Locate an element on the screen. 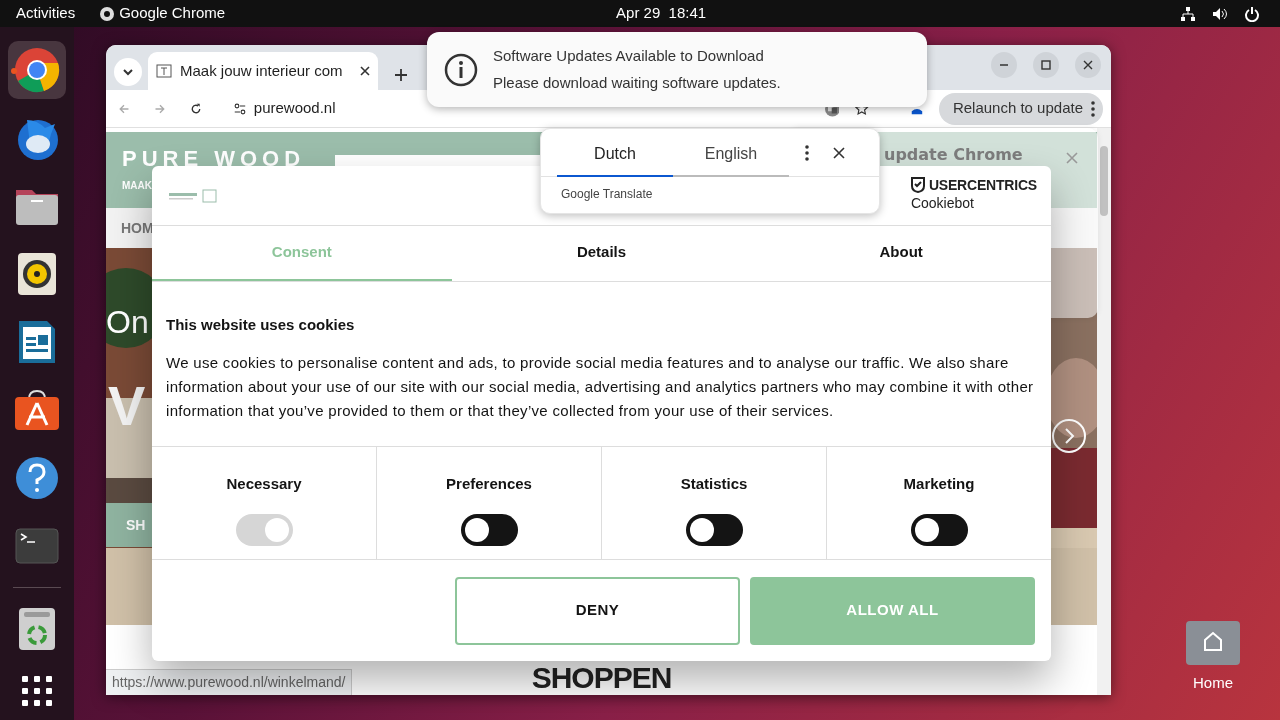  activities-button: Activities is located at coordinates (46, 13).